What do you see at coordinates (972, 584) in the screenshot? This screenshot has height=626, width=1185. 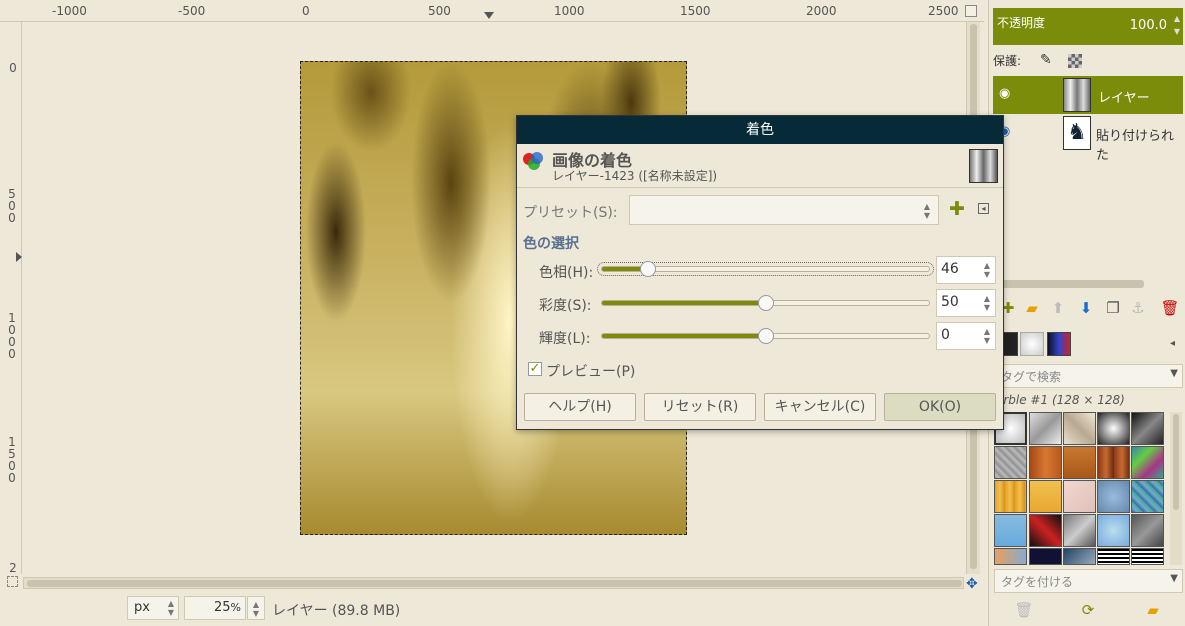 I see `navigate-icon: ✥` at bounding box center [972, 584].